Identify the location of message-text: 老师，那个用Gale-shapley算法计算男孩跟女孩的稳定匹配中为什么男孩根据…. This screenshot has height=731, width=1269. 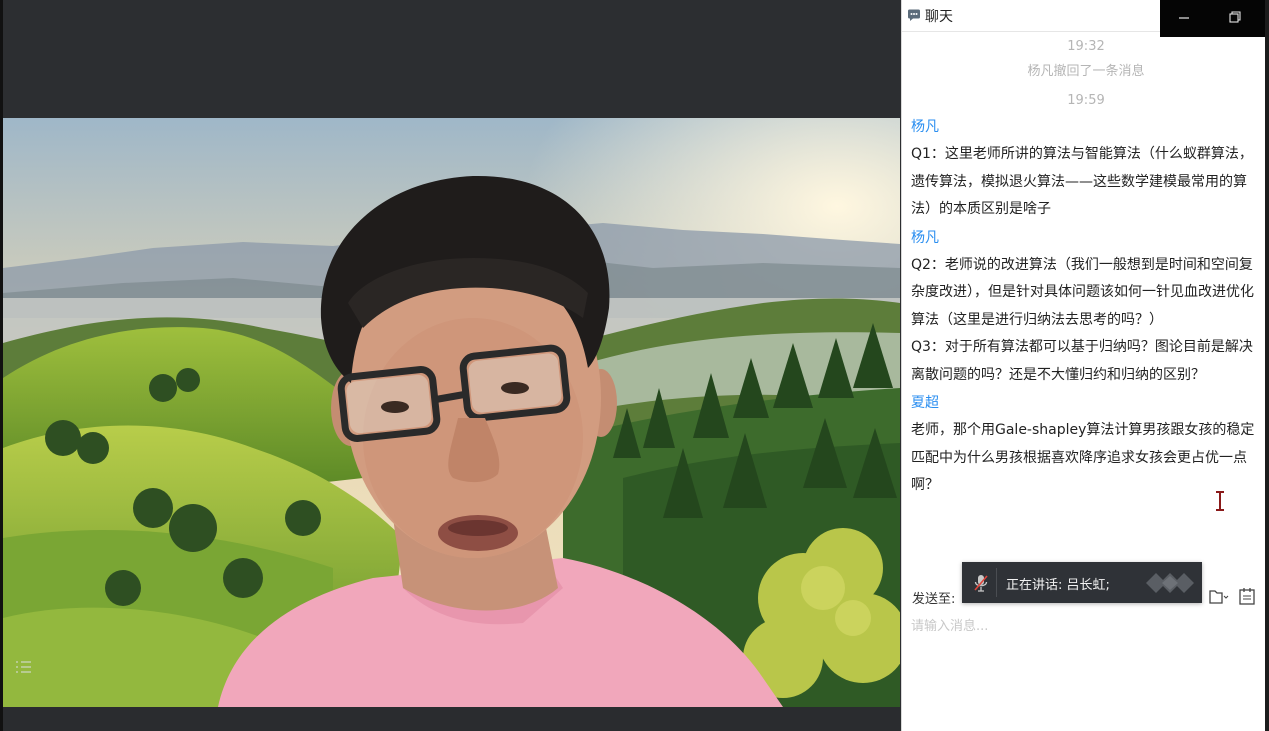
(1083, 457).